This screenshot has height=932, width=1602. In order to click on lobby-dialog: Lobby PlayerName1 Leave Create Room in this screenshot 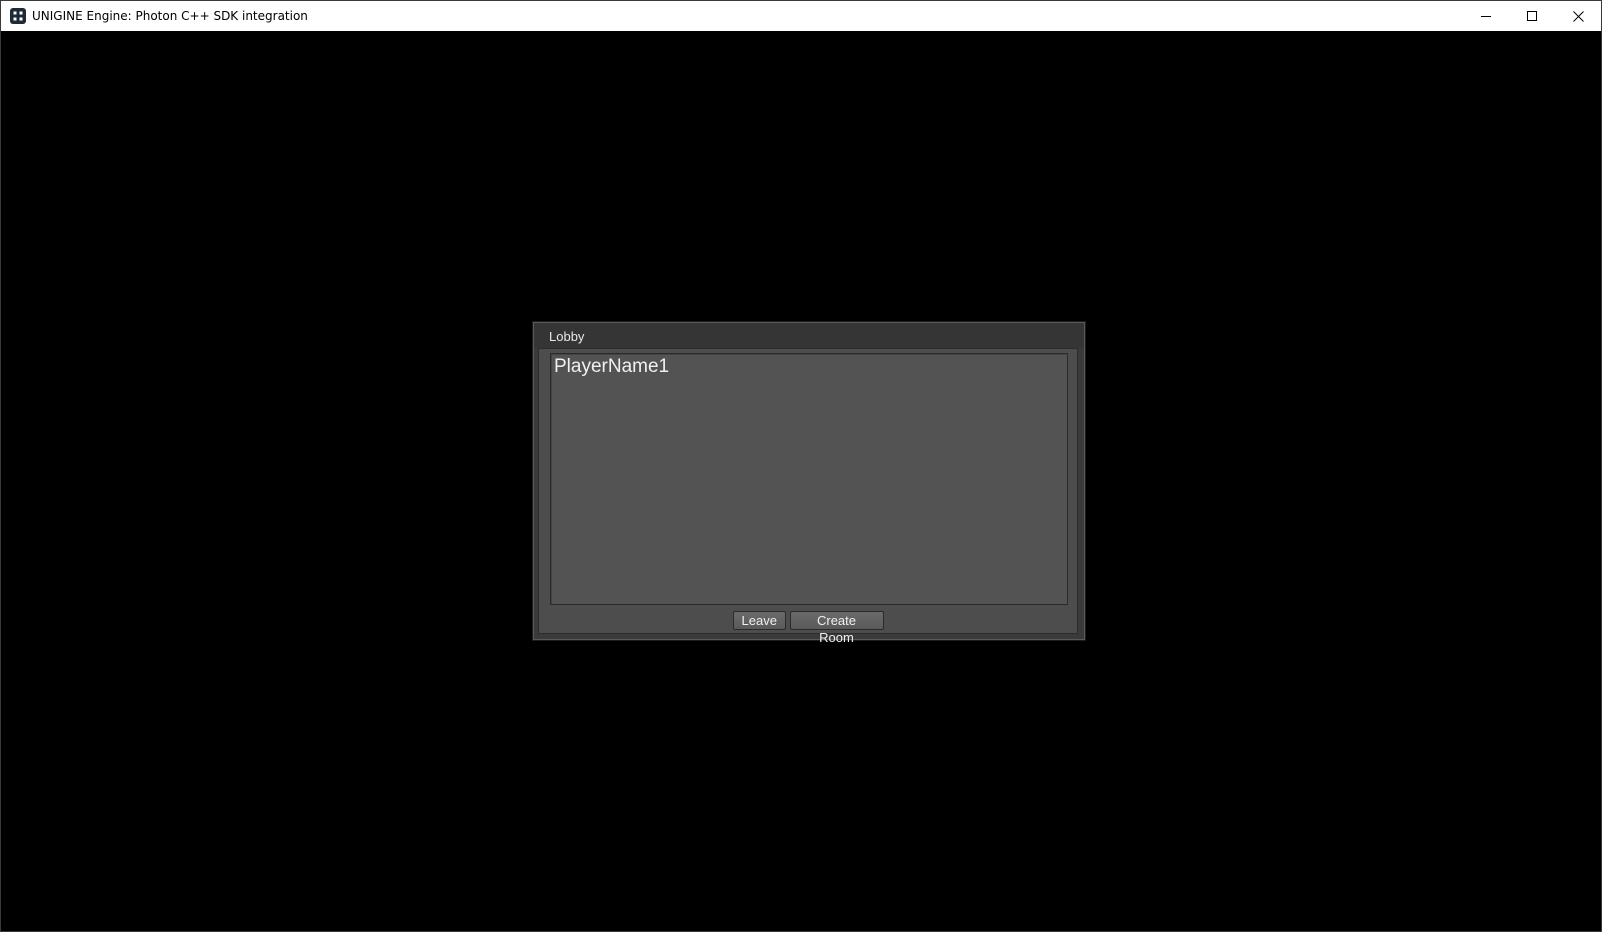, I will do `click(809, 483)`.